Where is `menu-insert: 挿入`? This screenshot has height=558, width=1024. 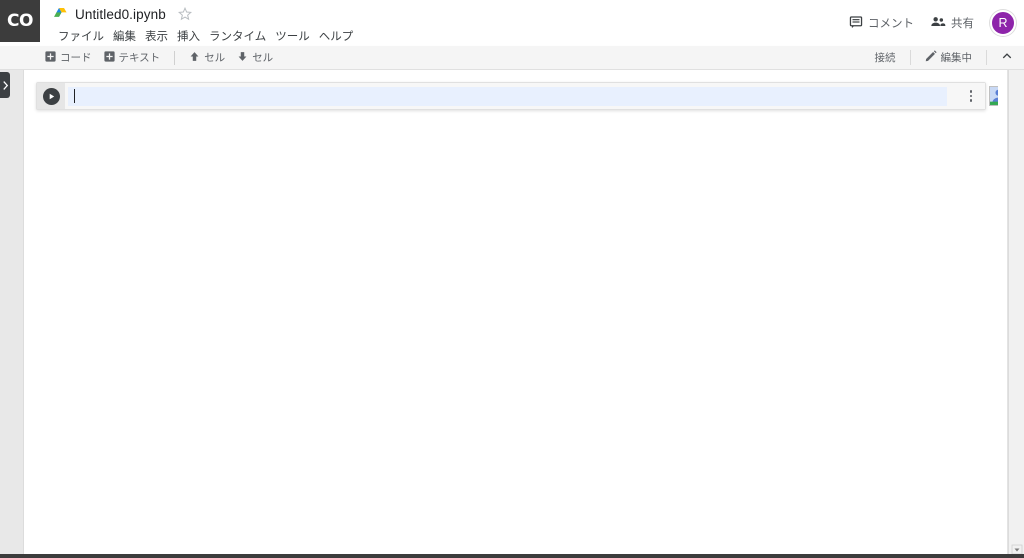 menu-insert: 挿入 is located at coordinates (189, 36).